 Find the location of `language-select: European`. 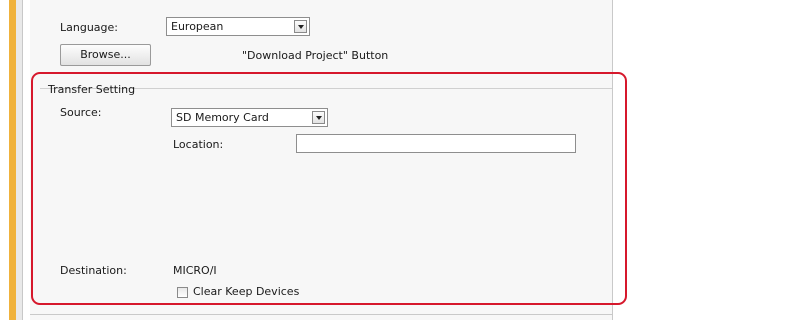

language-select: European is located at coordinates (238, 26).